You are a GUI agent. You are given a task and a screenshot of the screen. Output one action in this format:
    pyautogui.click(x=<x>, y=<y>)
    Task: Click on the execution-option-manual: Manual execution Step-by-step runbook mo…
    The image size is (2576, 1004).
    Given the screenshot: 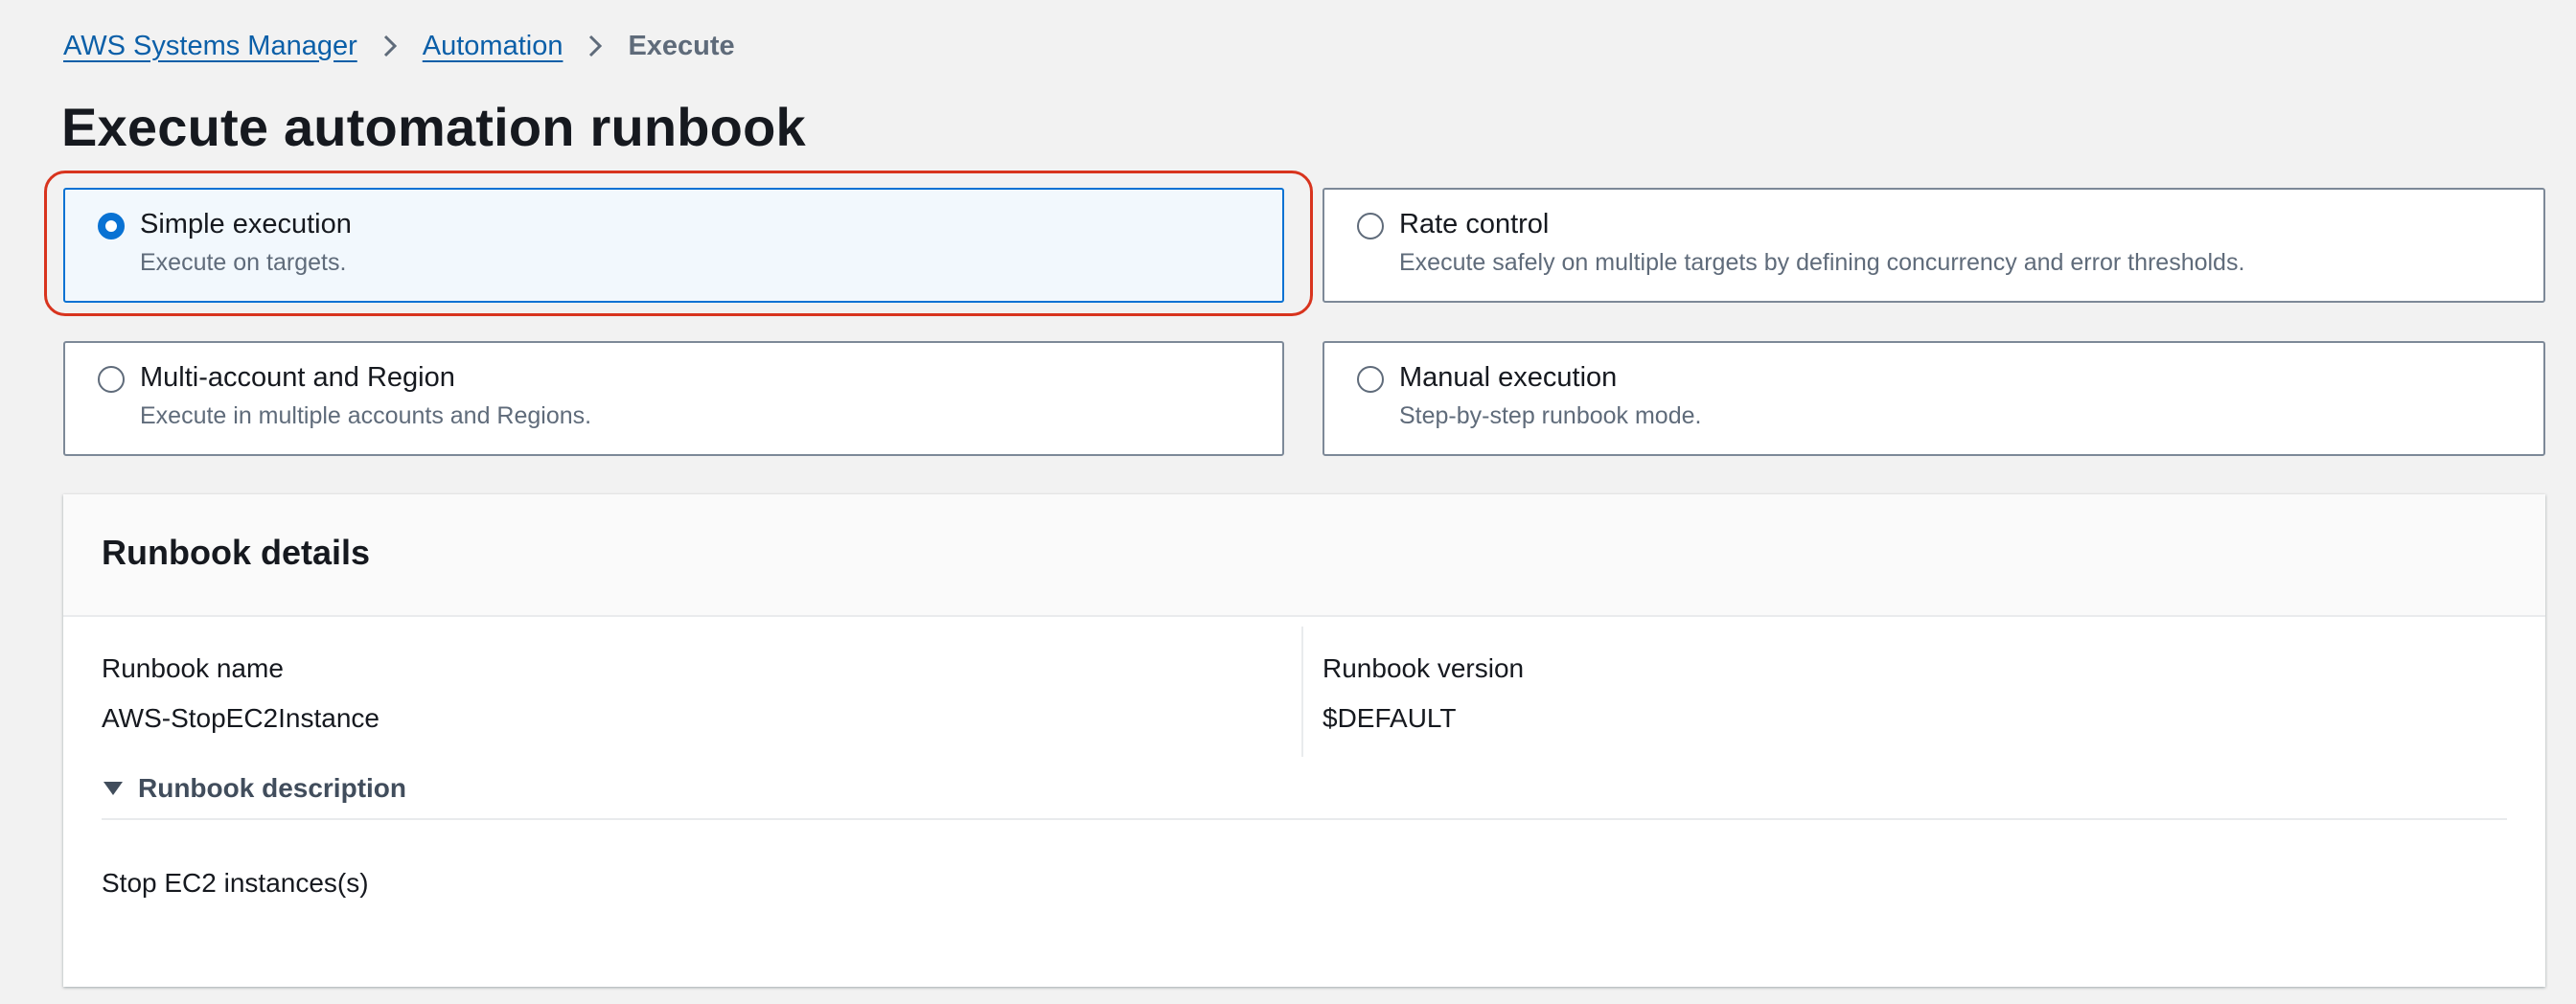 What is the action you would take?
    pyautogui.click(x=1933, y=398)
    